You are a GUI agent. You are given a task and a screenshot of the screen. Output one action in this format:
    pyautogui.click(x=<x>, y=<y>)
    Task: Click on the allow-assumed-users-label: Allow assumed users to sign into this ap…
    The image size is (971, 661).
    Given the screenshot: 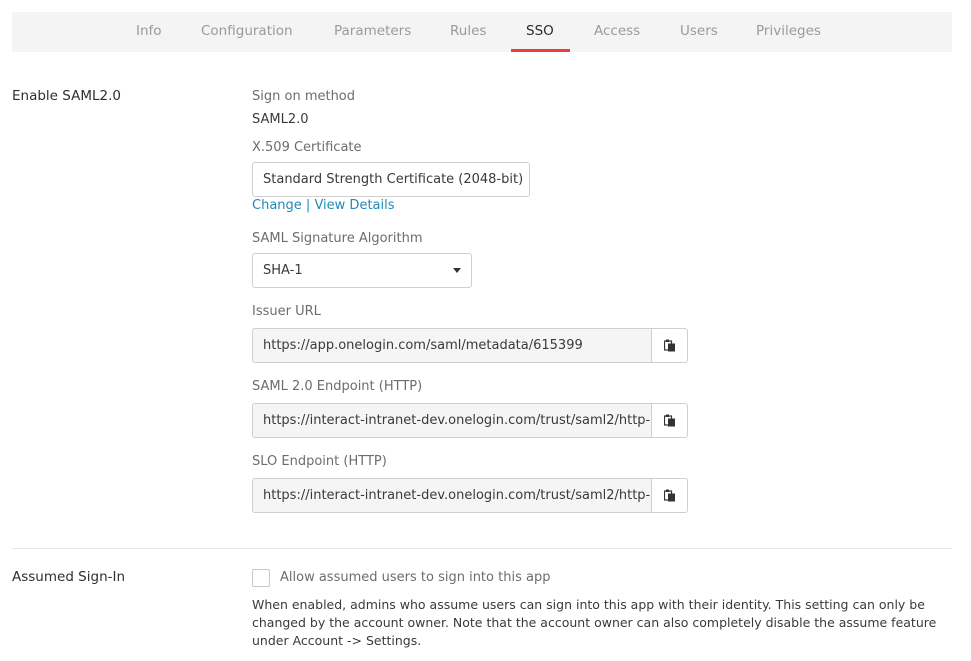 What is the action you would take?
    pyautogui.click(x=415, y=577)
    